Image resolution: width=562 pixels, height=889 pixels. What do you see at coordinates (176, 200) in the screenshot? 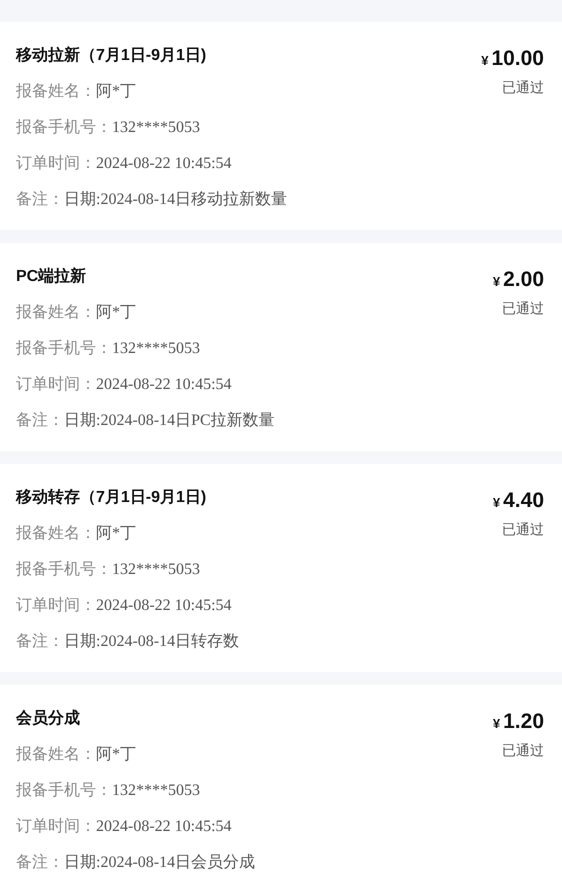
I see `field-value: 日期:2024-08-14日移动拉新数量` at bounding box center [176, 200].